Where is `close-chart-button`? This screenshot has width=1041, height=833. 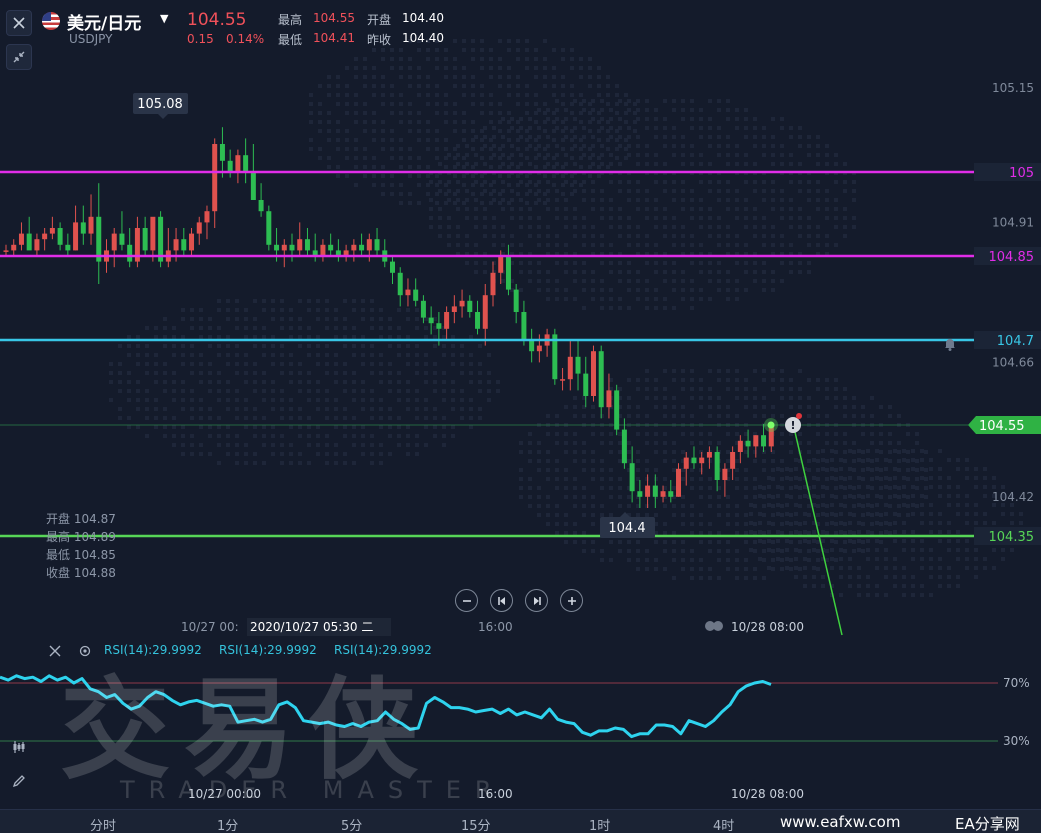
close-chart-button is located at coordinates (19, 23).